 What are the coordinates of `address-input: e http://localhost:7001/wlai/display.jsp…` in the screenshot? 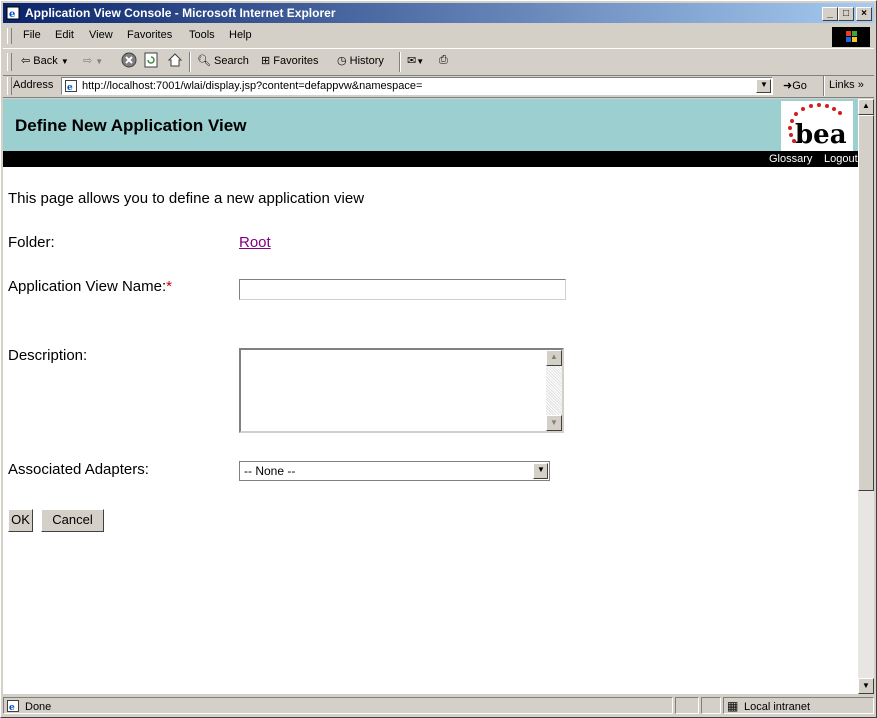 It's located at (417, 86).